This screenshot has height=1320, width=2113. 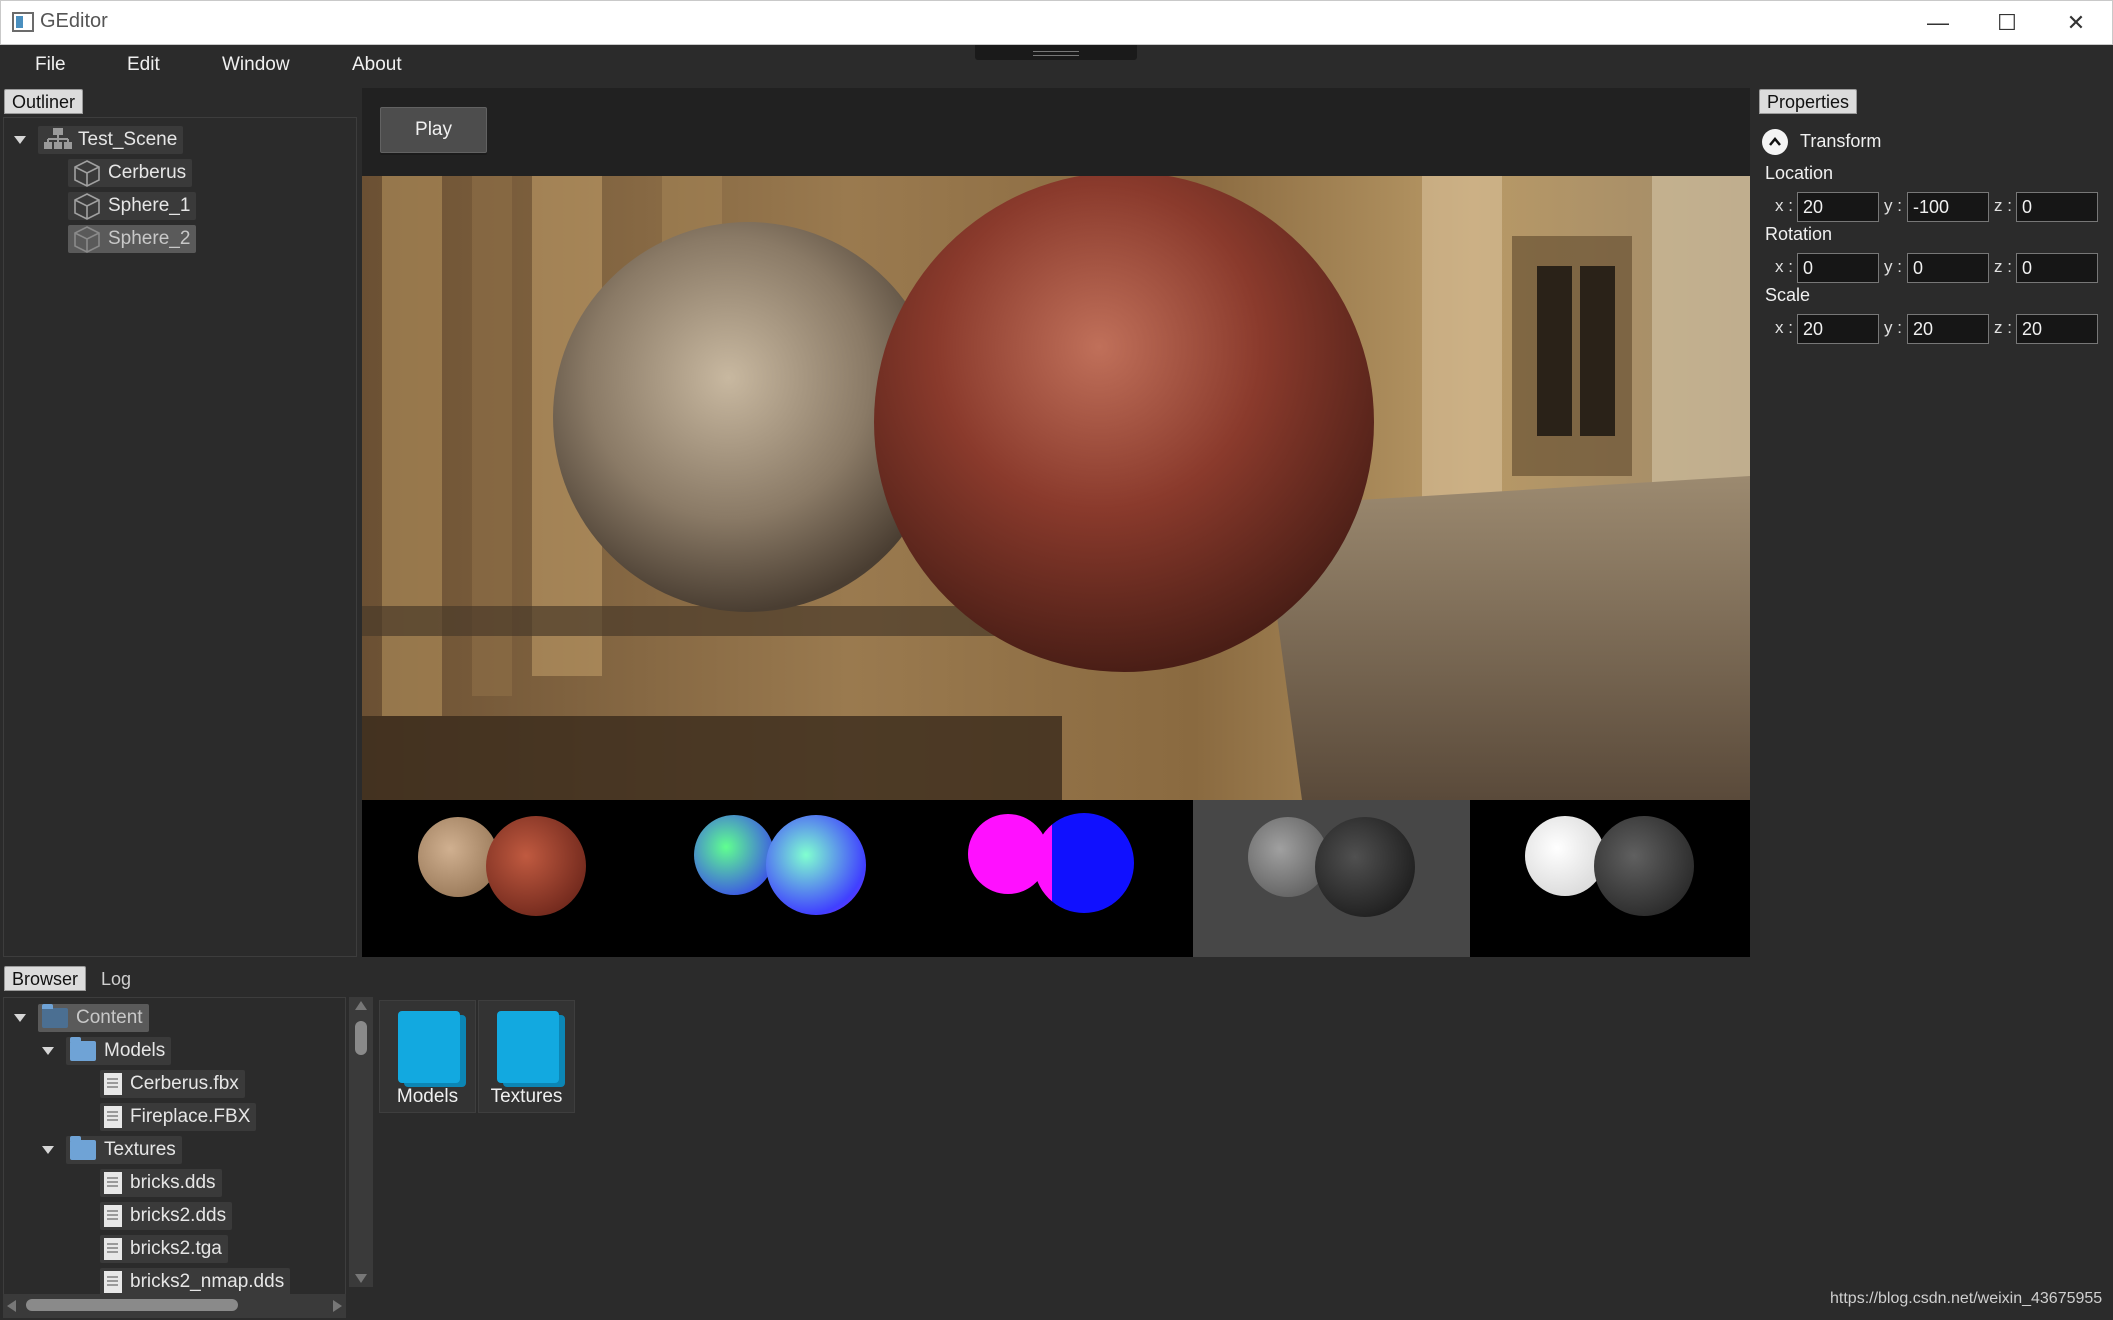 I want to click on file-label: bricks.dds, so click(x=173, y=1182).